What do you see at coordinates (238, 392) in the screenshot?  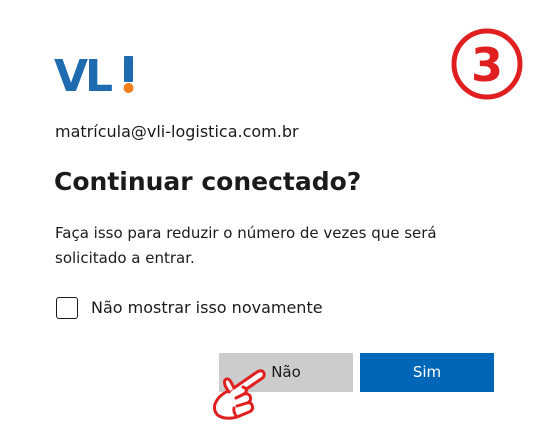 I see `pointing-hand-icon` at bounding box center [238, 392].